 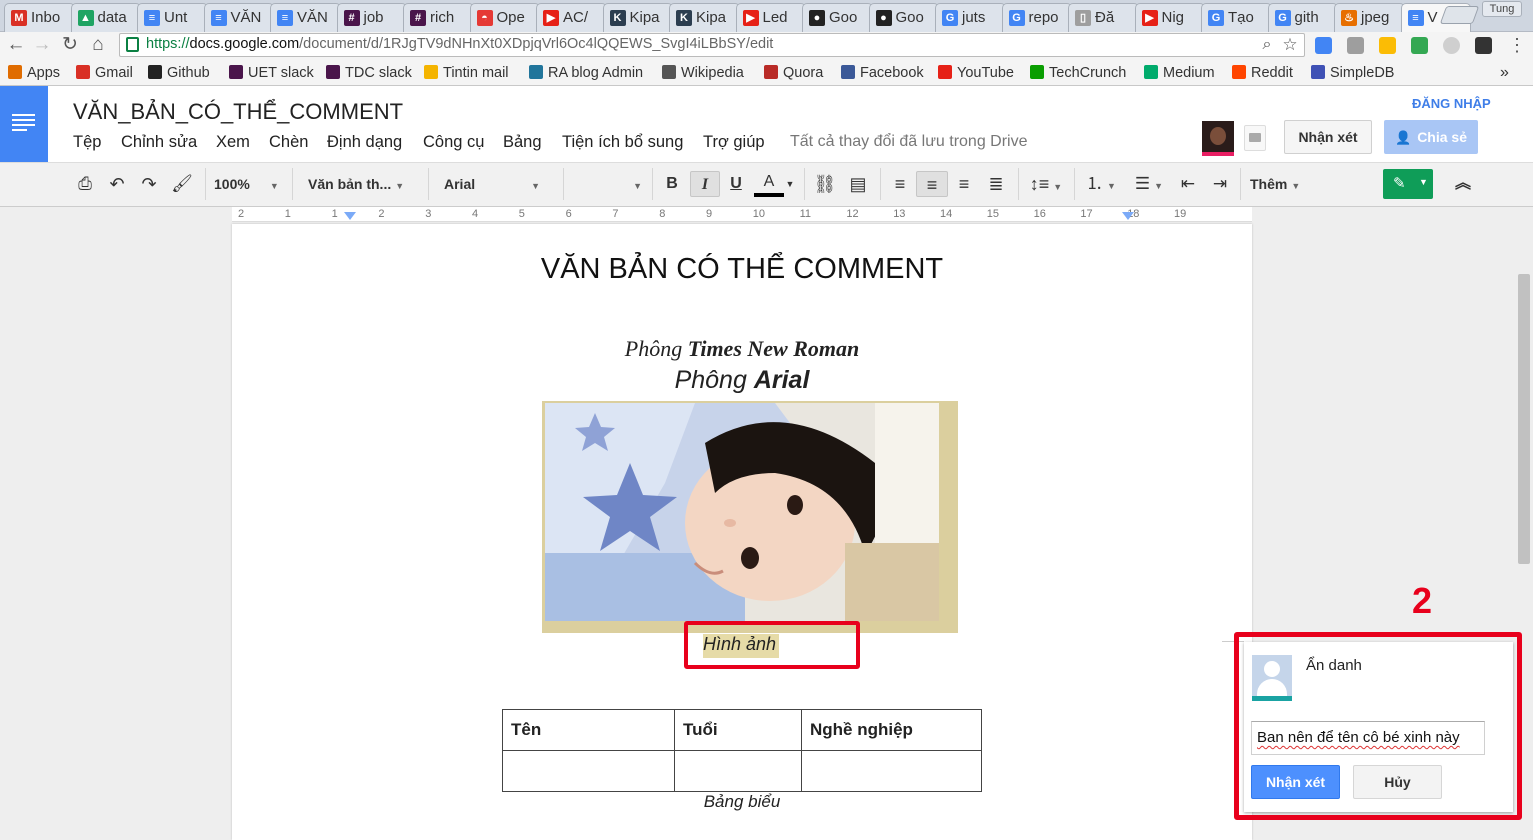 I want to click on italic-button: I, so click(x=705, y=184).